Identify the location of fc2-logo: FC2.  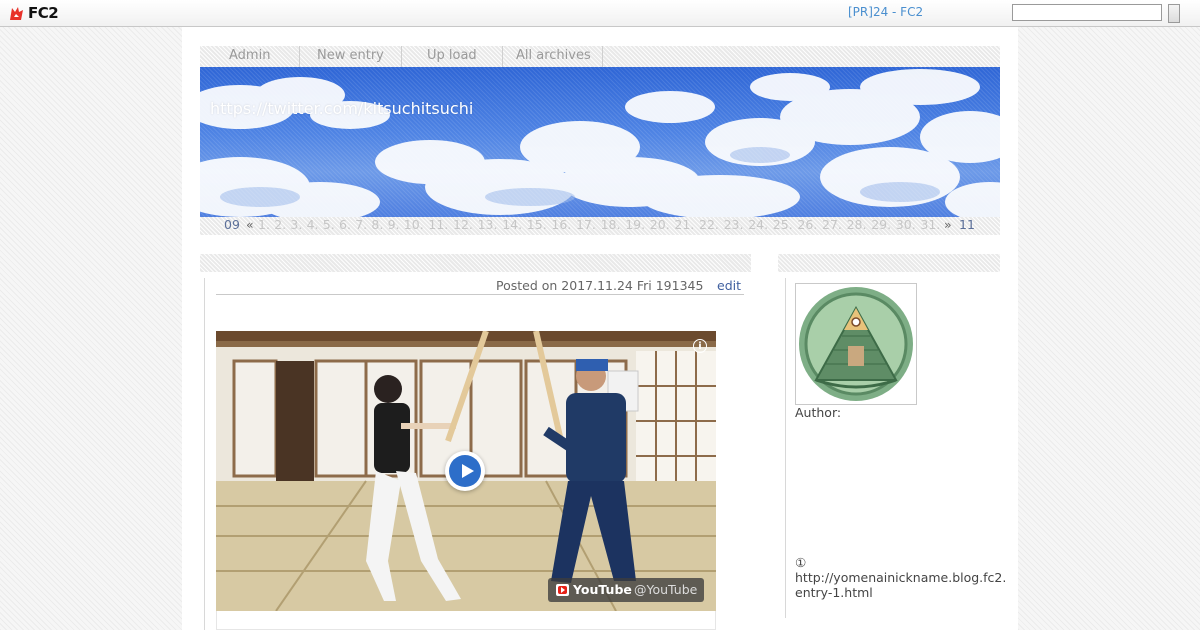
(33, 13).